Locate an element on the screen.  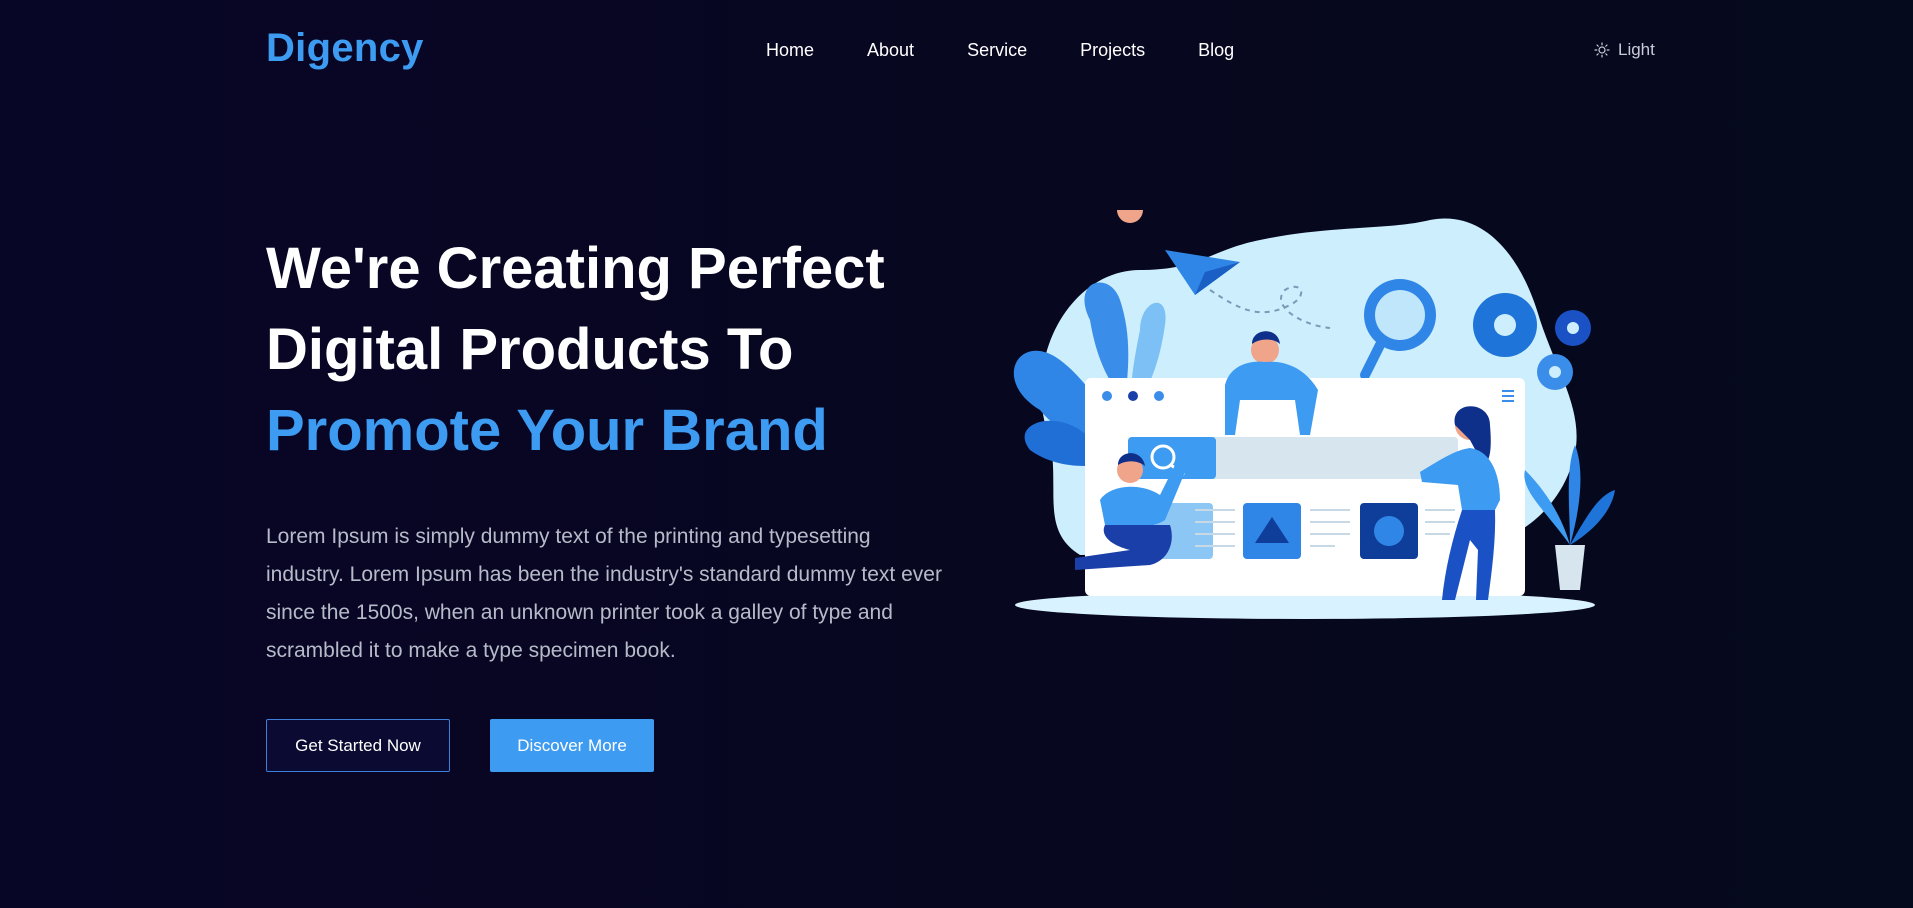
nav-link-blog: Blog is located at coordinates (1216, 50).